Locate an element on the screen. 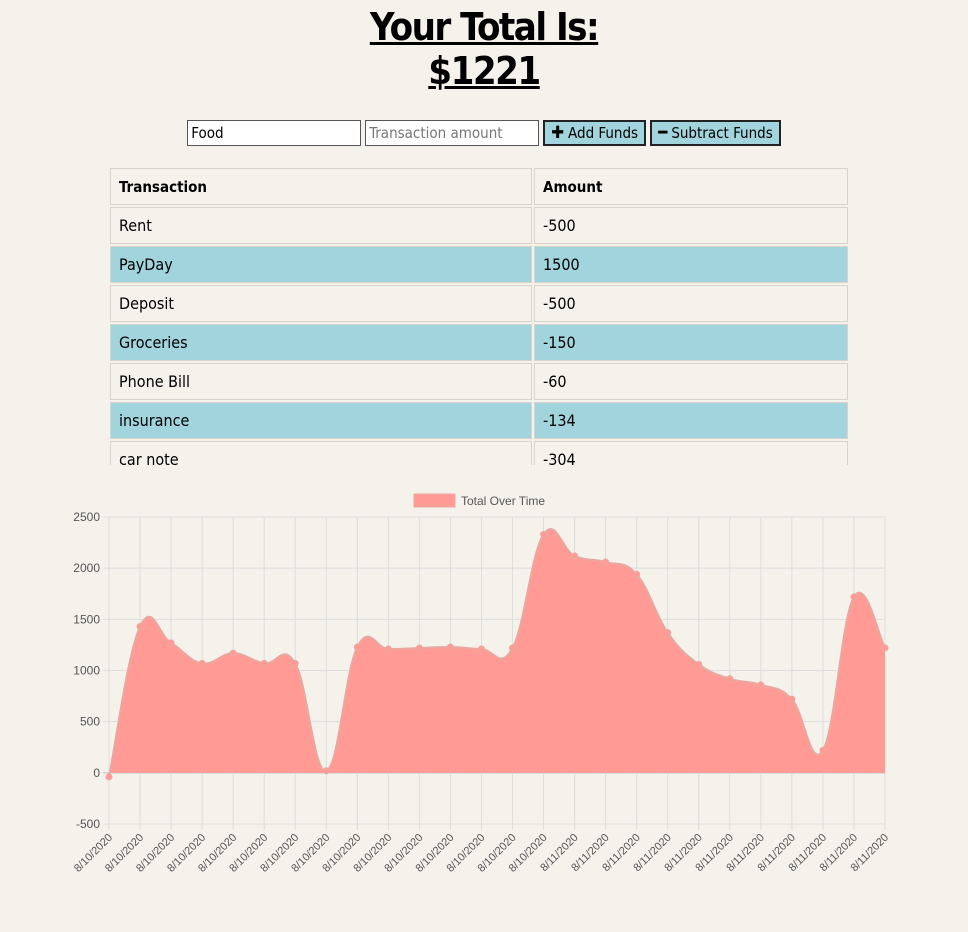 This screenshot has width=968, height=932. subtract-funds-label: Subtract Funds is located at coordinates (722, 133).